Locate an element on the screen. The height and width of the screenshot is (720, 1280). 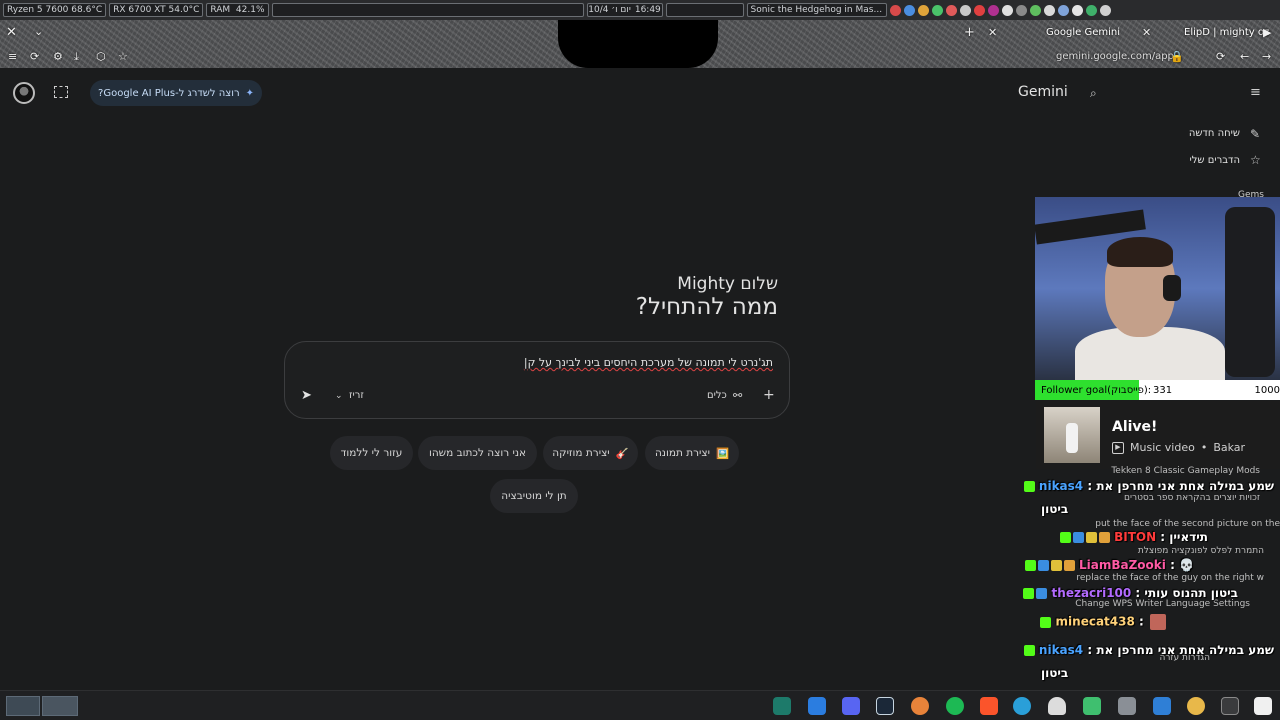
model-selector: זריז is located at coordinates (356, 395).